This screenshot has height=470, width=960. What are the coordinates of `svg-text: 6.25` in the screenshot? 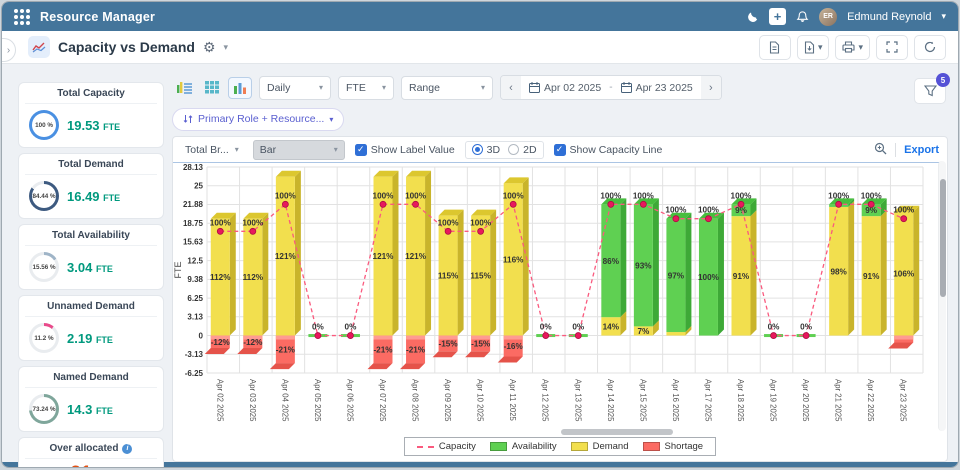 It's located at (195, 298).